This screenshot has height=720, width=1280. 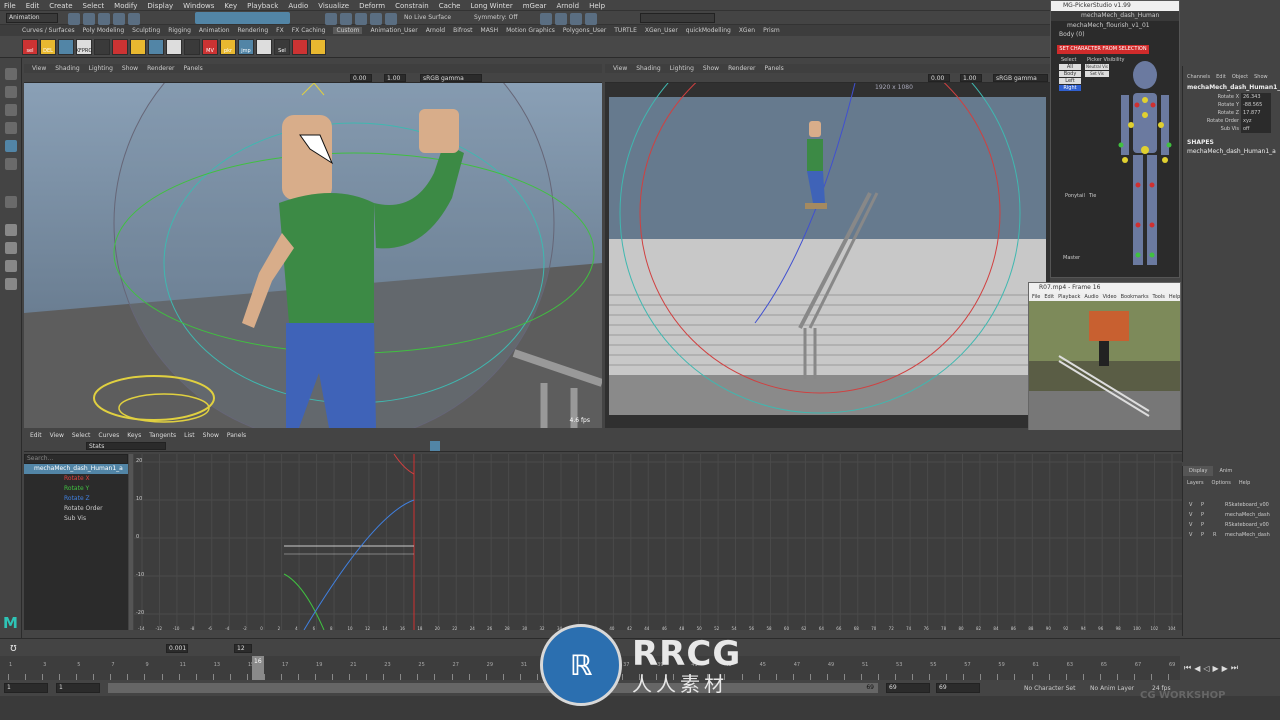 I want to click on menu-edit: Edit, so click(x=33, y=6).